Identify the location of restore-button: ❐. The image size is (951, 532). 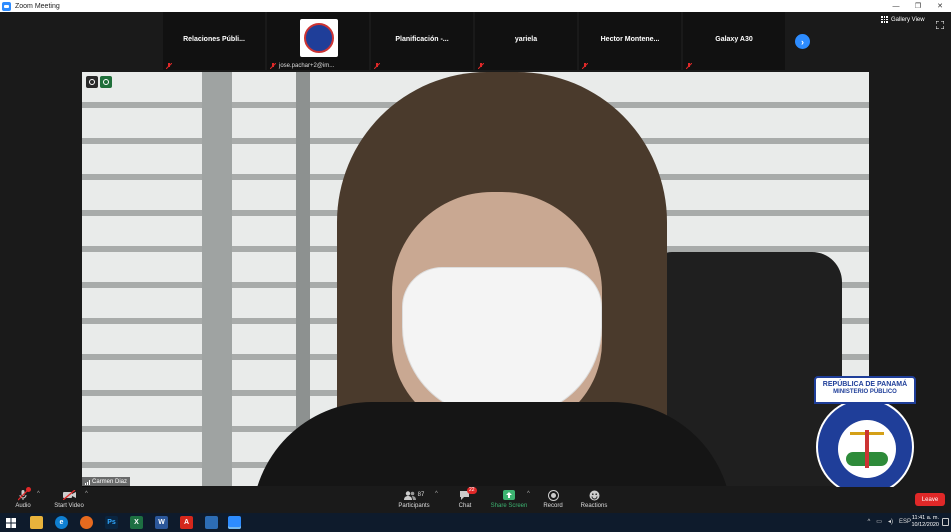
(918, 6).